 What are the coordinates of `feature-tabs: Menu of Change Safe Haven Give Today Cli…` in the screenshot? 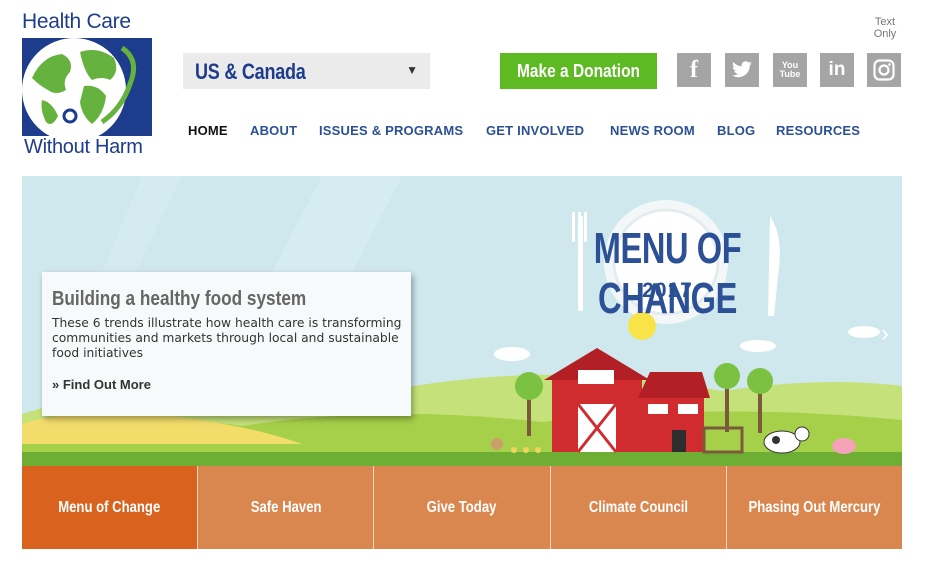 It's located at (462, 507).